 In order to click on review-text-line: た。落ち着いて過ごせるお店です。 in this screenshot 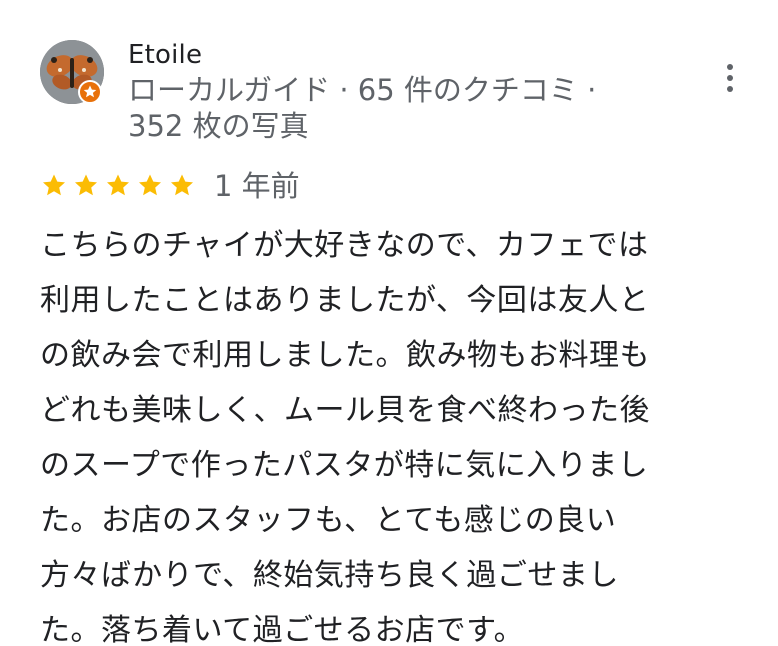, I will do `click(282, 629)`.